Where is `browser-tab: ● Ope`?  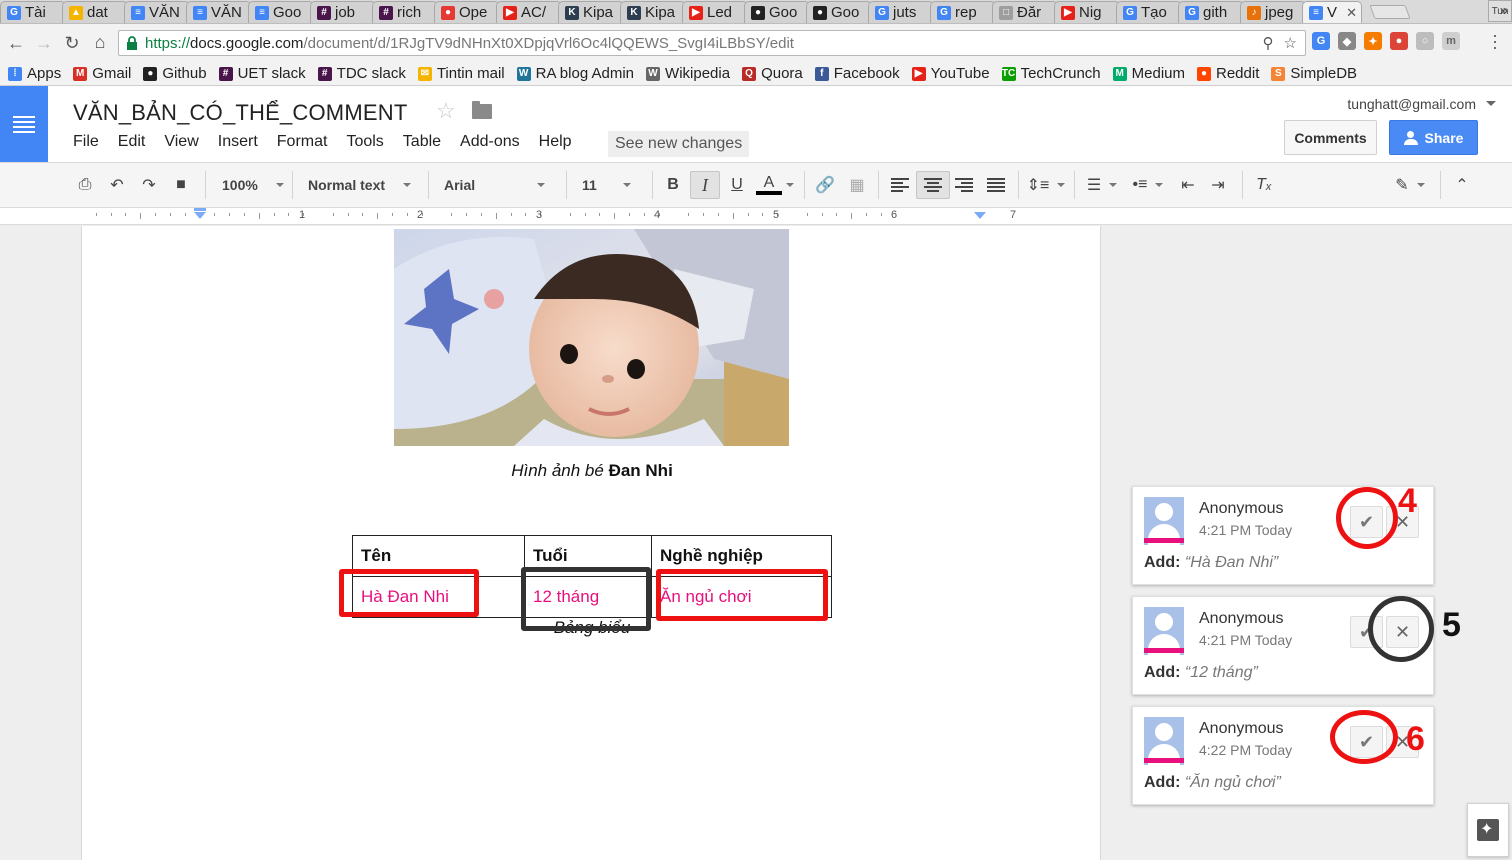
browser-tab: ● Ope is located at coordinates (467, 12).